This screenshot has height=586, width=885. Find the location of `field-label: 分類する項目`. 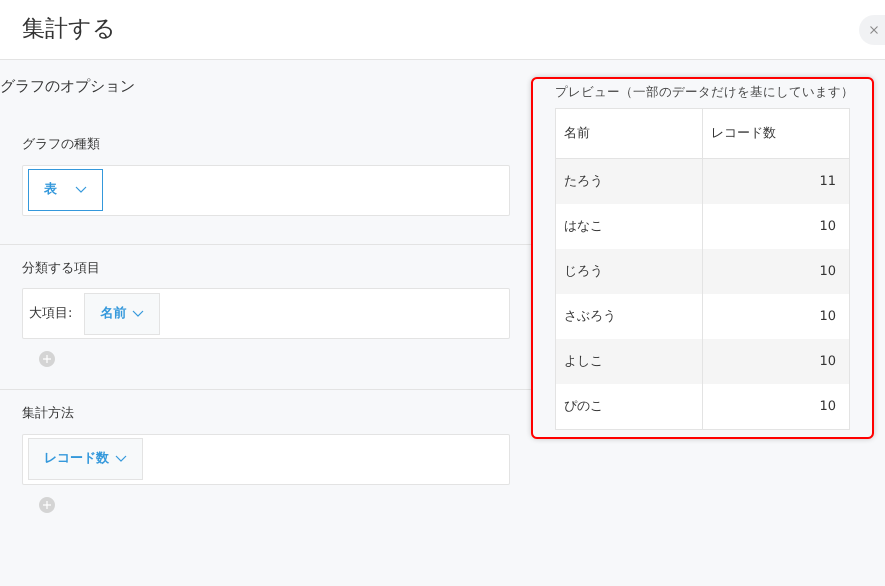

field-label: 分類する項目 is located at coordinates (61, 269).